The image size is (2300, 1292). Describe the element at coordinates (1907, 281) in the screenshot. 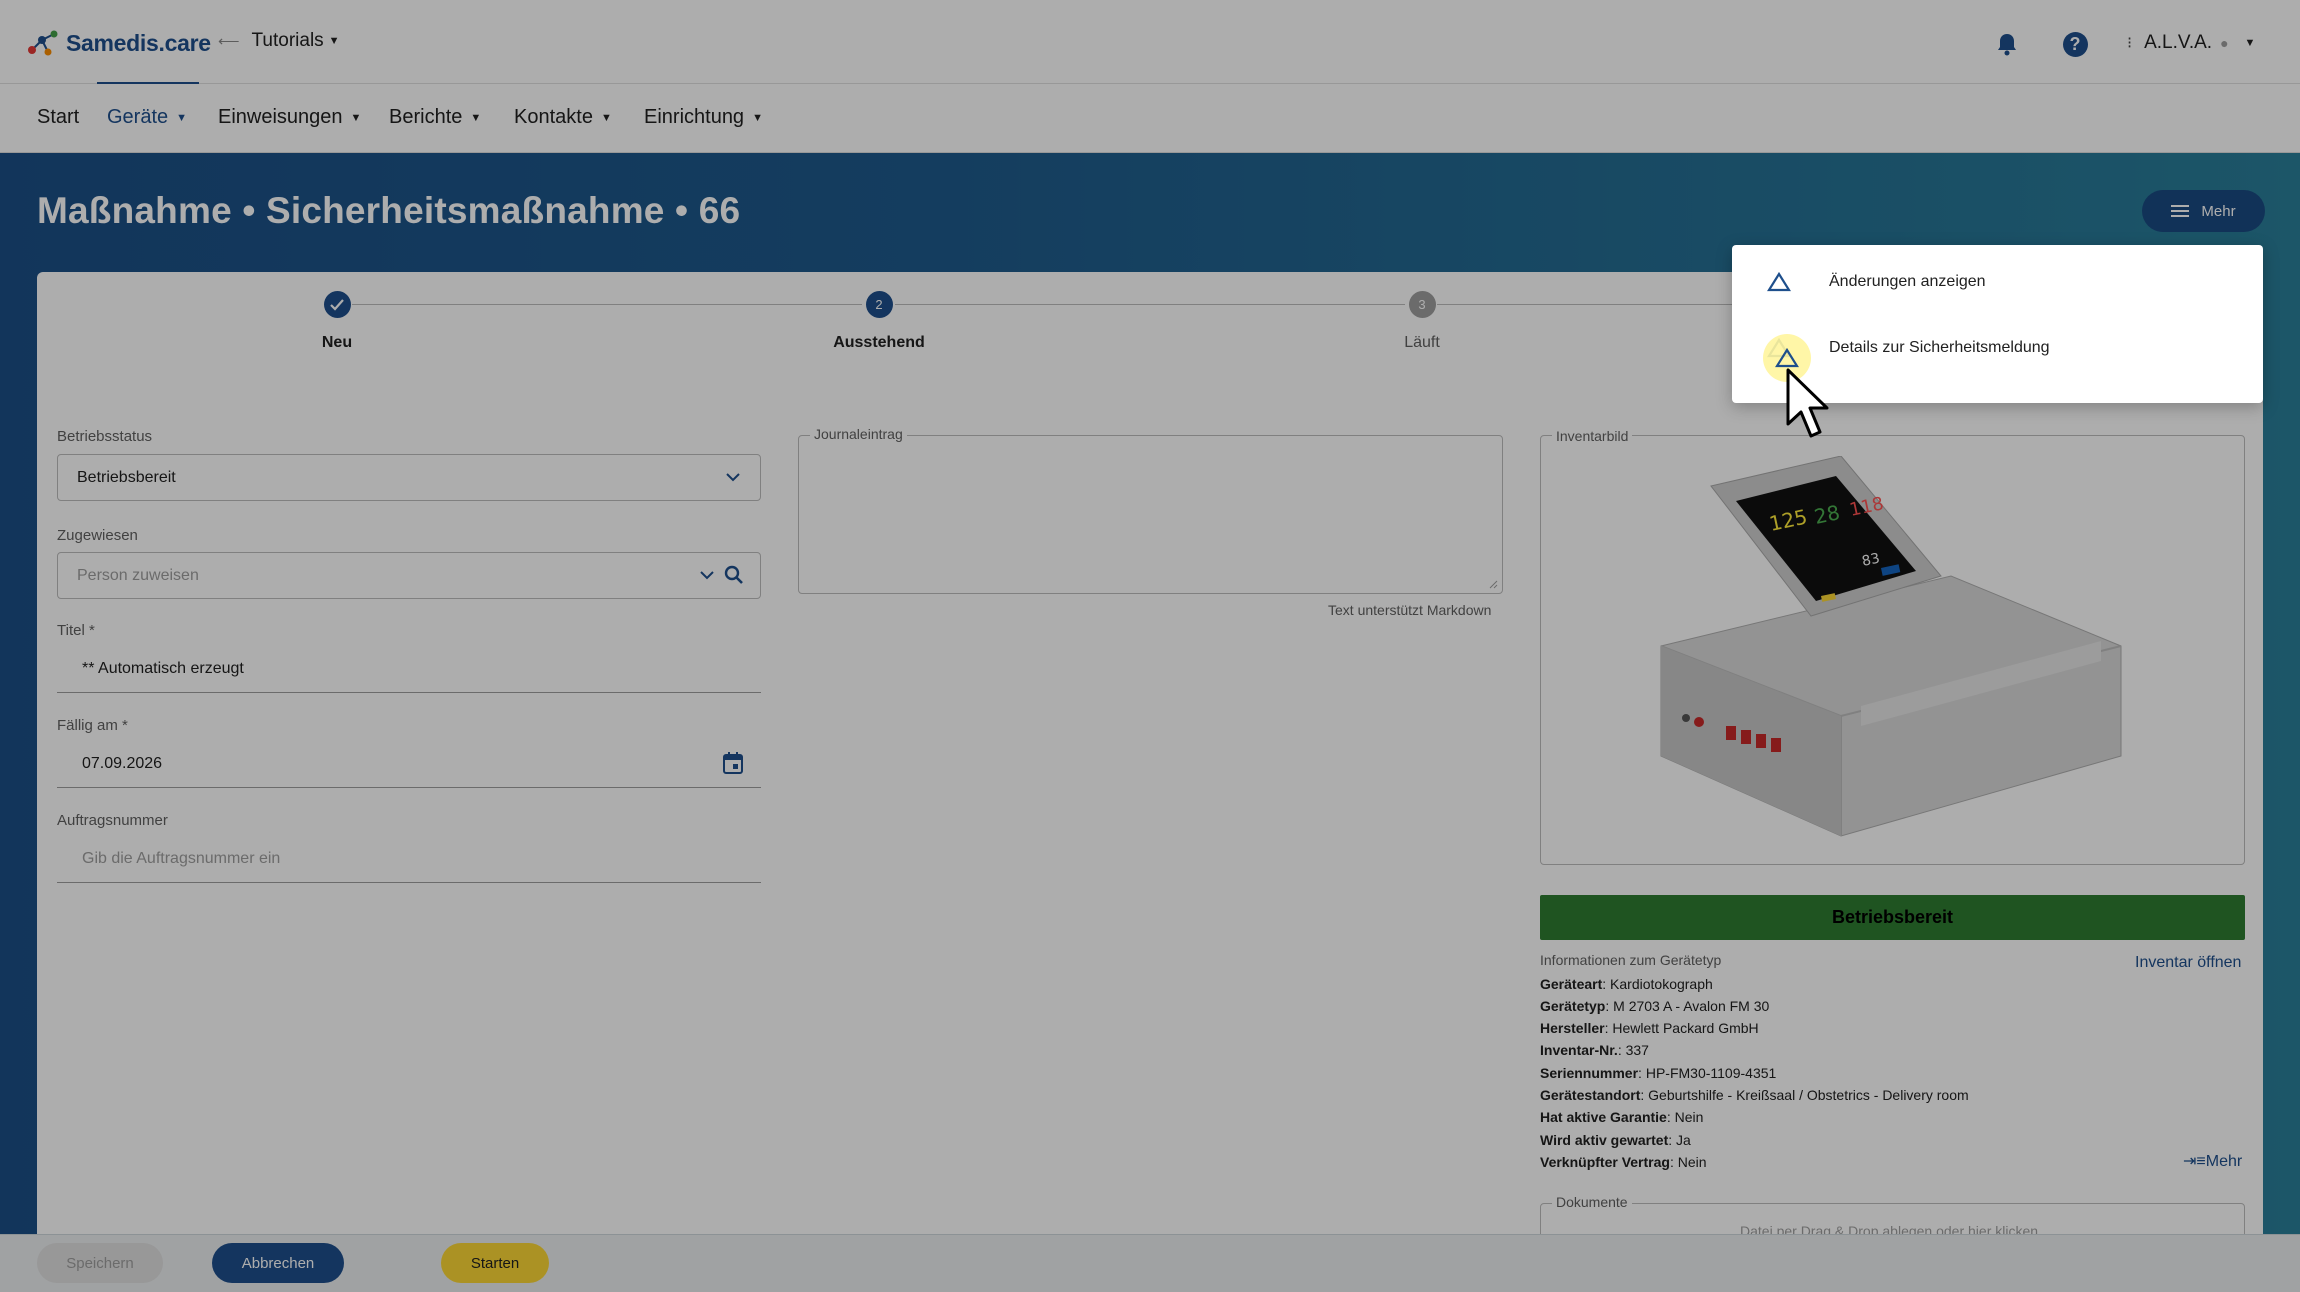

I see `menu-item-label: Änderungen anzeigen` at that location.